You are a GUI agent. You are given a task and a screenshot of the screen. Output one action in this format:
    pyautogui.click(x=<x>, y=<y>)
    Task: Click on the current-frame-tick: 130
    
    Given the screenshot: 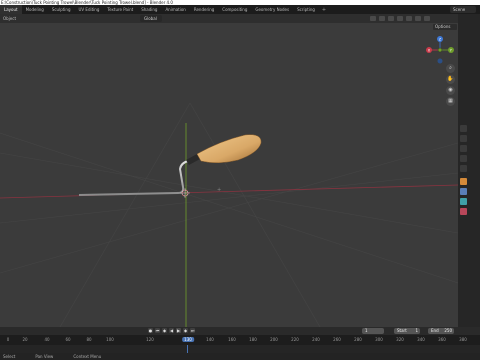 What is the action you would take?
    pyautogui.click(x=188, y=339)
    